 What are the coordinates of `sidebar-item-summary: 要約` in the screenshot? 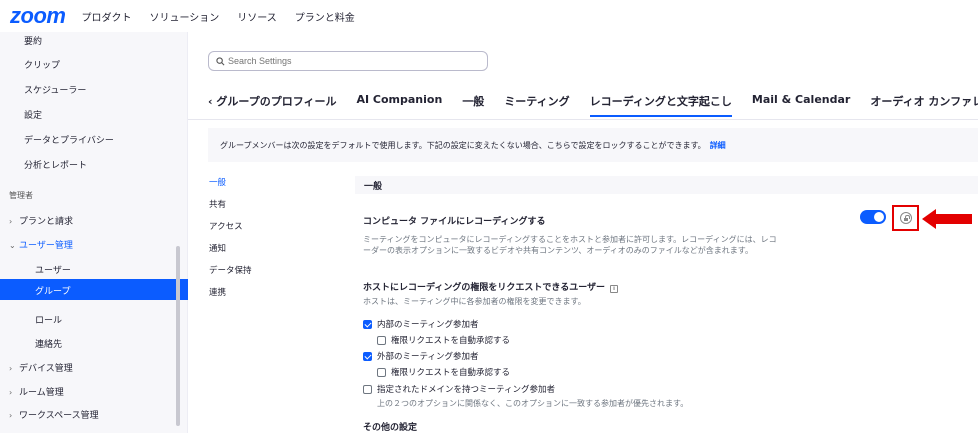 It's located at (33, 40).